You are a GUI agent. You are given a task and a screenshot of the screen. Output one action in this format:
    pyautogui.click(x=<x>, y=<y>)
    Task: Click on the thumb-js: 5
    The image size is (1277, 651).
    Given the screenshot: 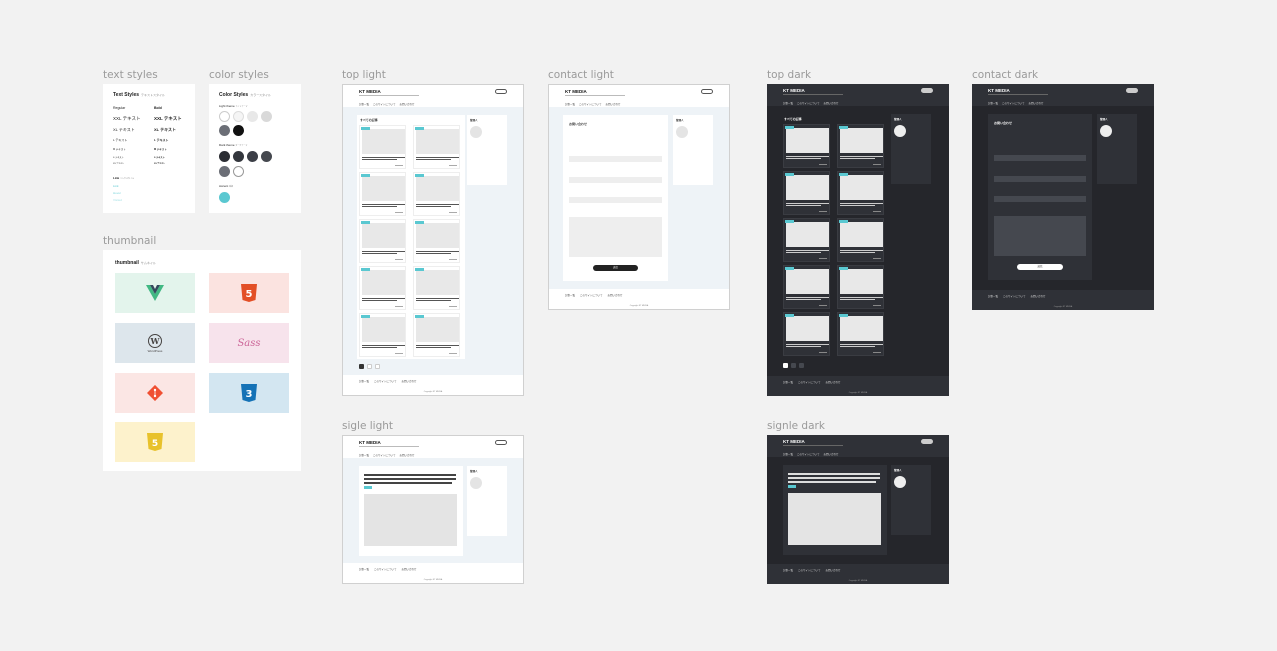 What is the action you would take?
    pyautogui.click(x=155, y=442)
    